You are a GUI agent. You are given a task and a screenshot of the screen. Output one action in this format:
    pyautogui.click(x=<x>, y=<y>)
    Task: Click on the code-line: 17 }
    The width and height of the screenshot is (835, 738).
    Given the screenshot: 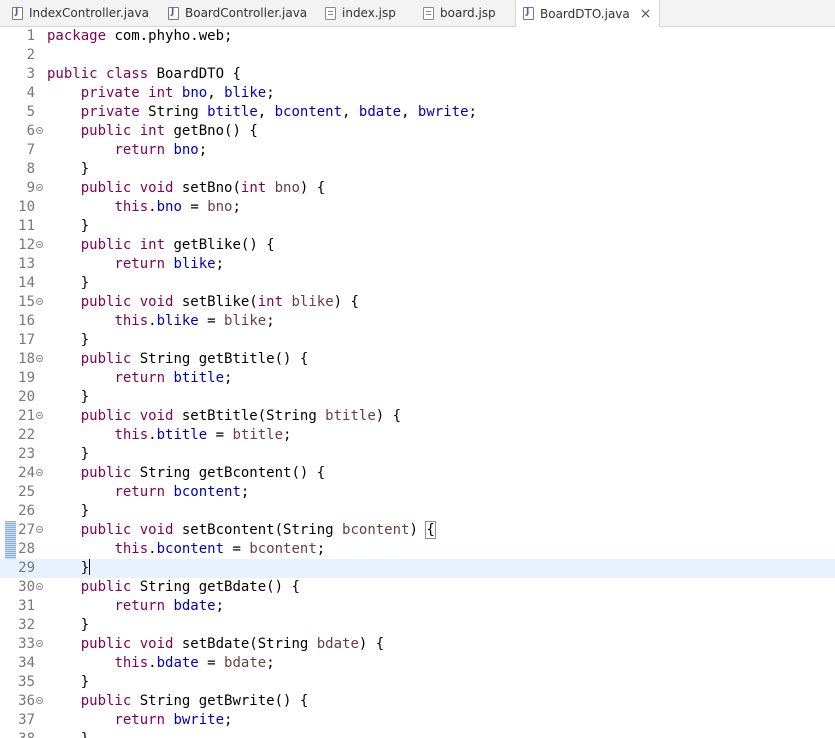 What is the action you would take?
    pyautogui.click(x=417, y=340)
    